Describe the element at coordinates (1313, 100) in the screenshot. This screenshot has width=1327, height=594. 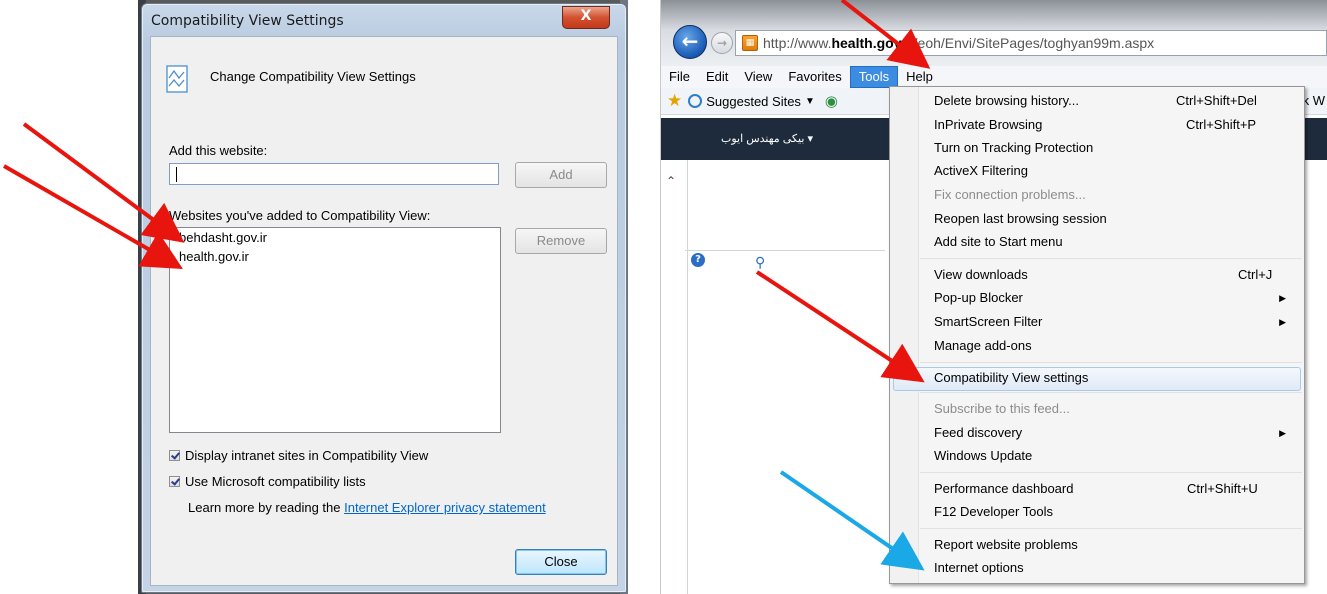
I see `favorites-bar-overflow-text: k W` at that location.